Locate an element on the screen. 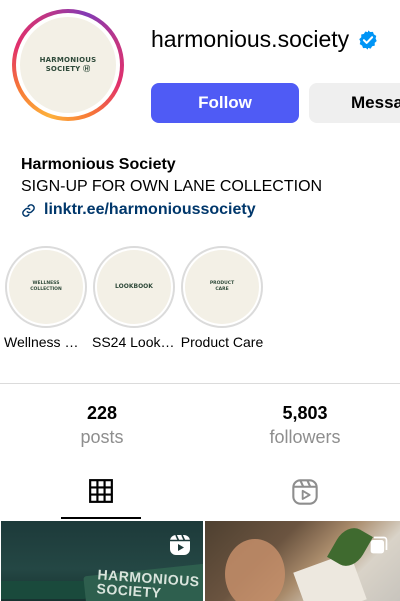 This screenshot has width=400, height=601. link-icon is located at coordinates (28, 210).